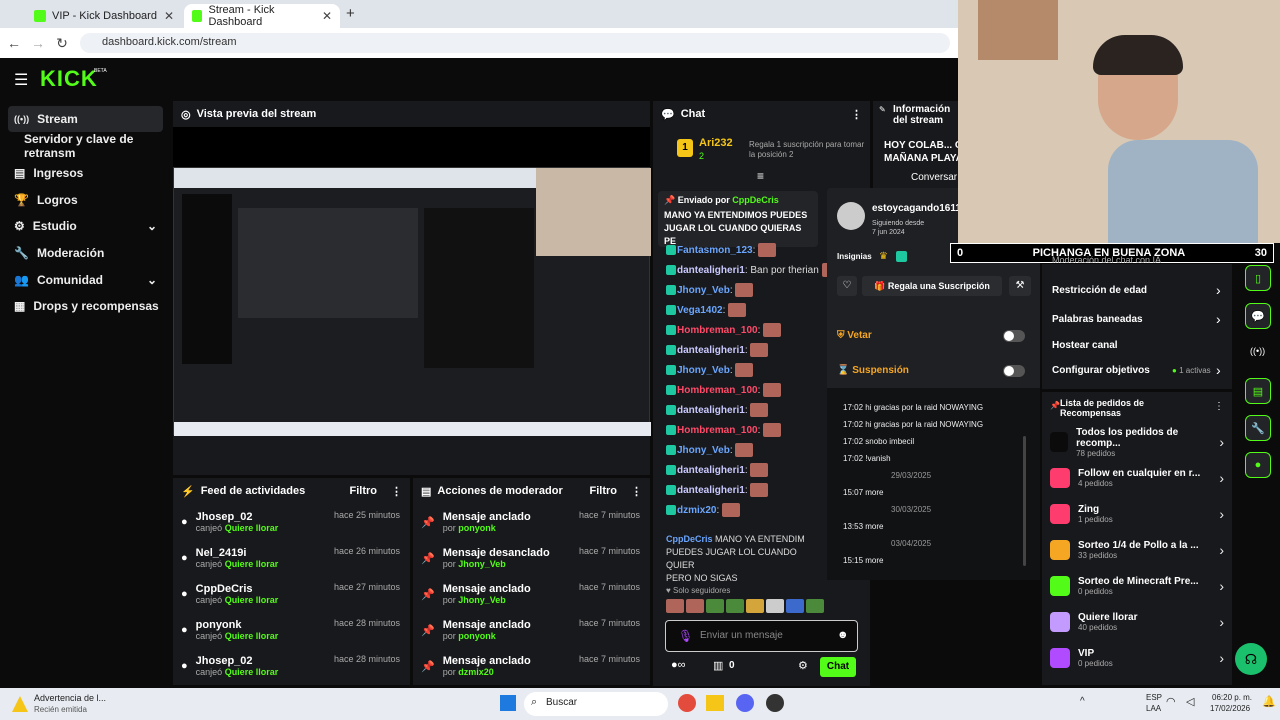  I want to click on file-explorer-icon, so click(715, 703).